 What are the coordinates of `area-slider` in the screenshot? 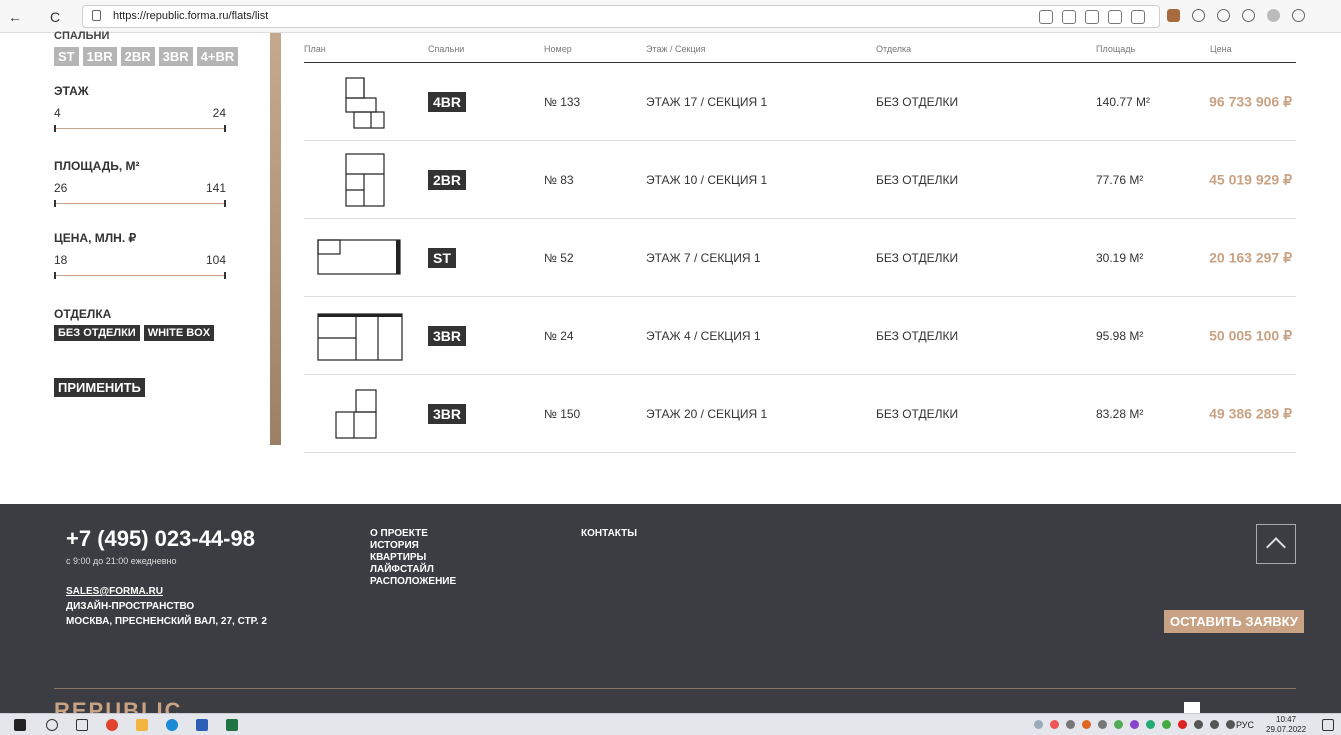 It's located at (140, 203).